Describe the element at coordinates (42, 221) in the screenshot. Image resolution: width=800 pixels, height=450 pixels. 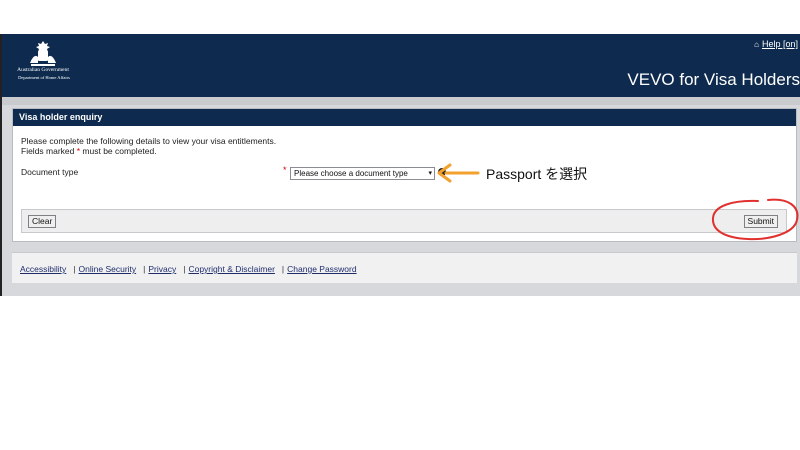
I see `clear-button: Clear` at that location.